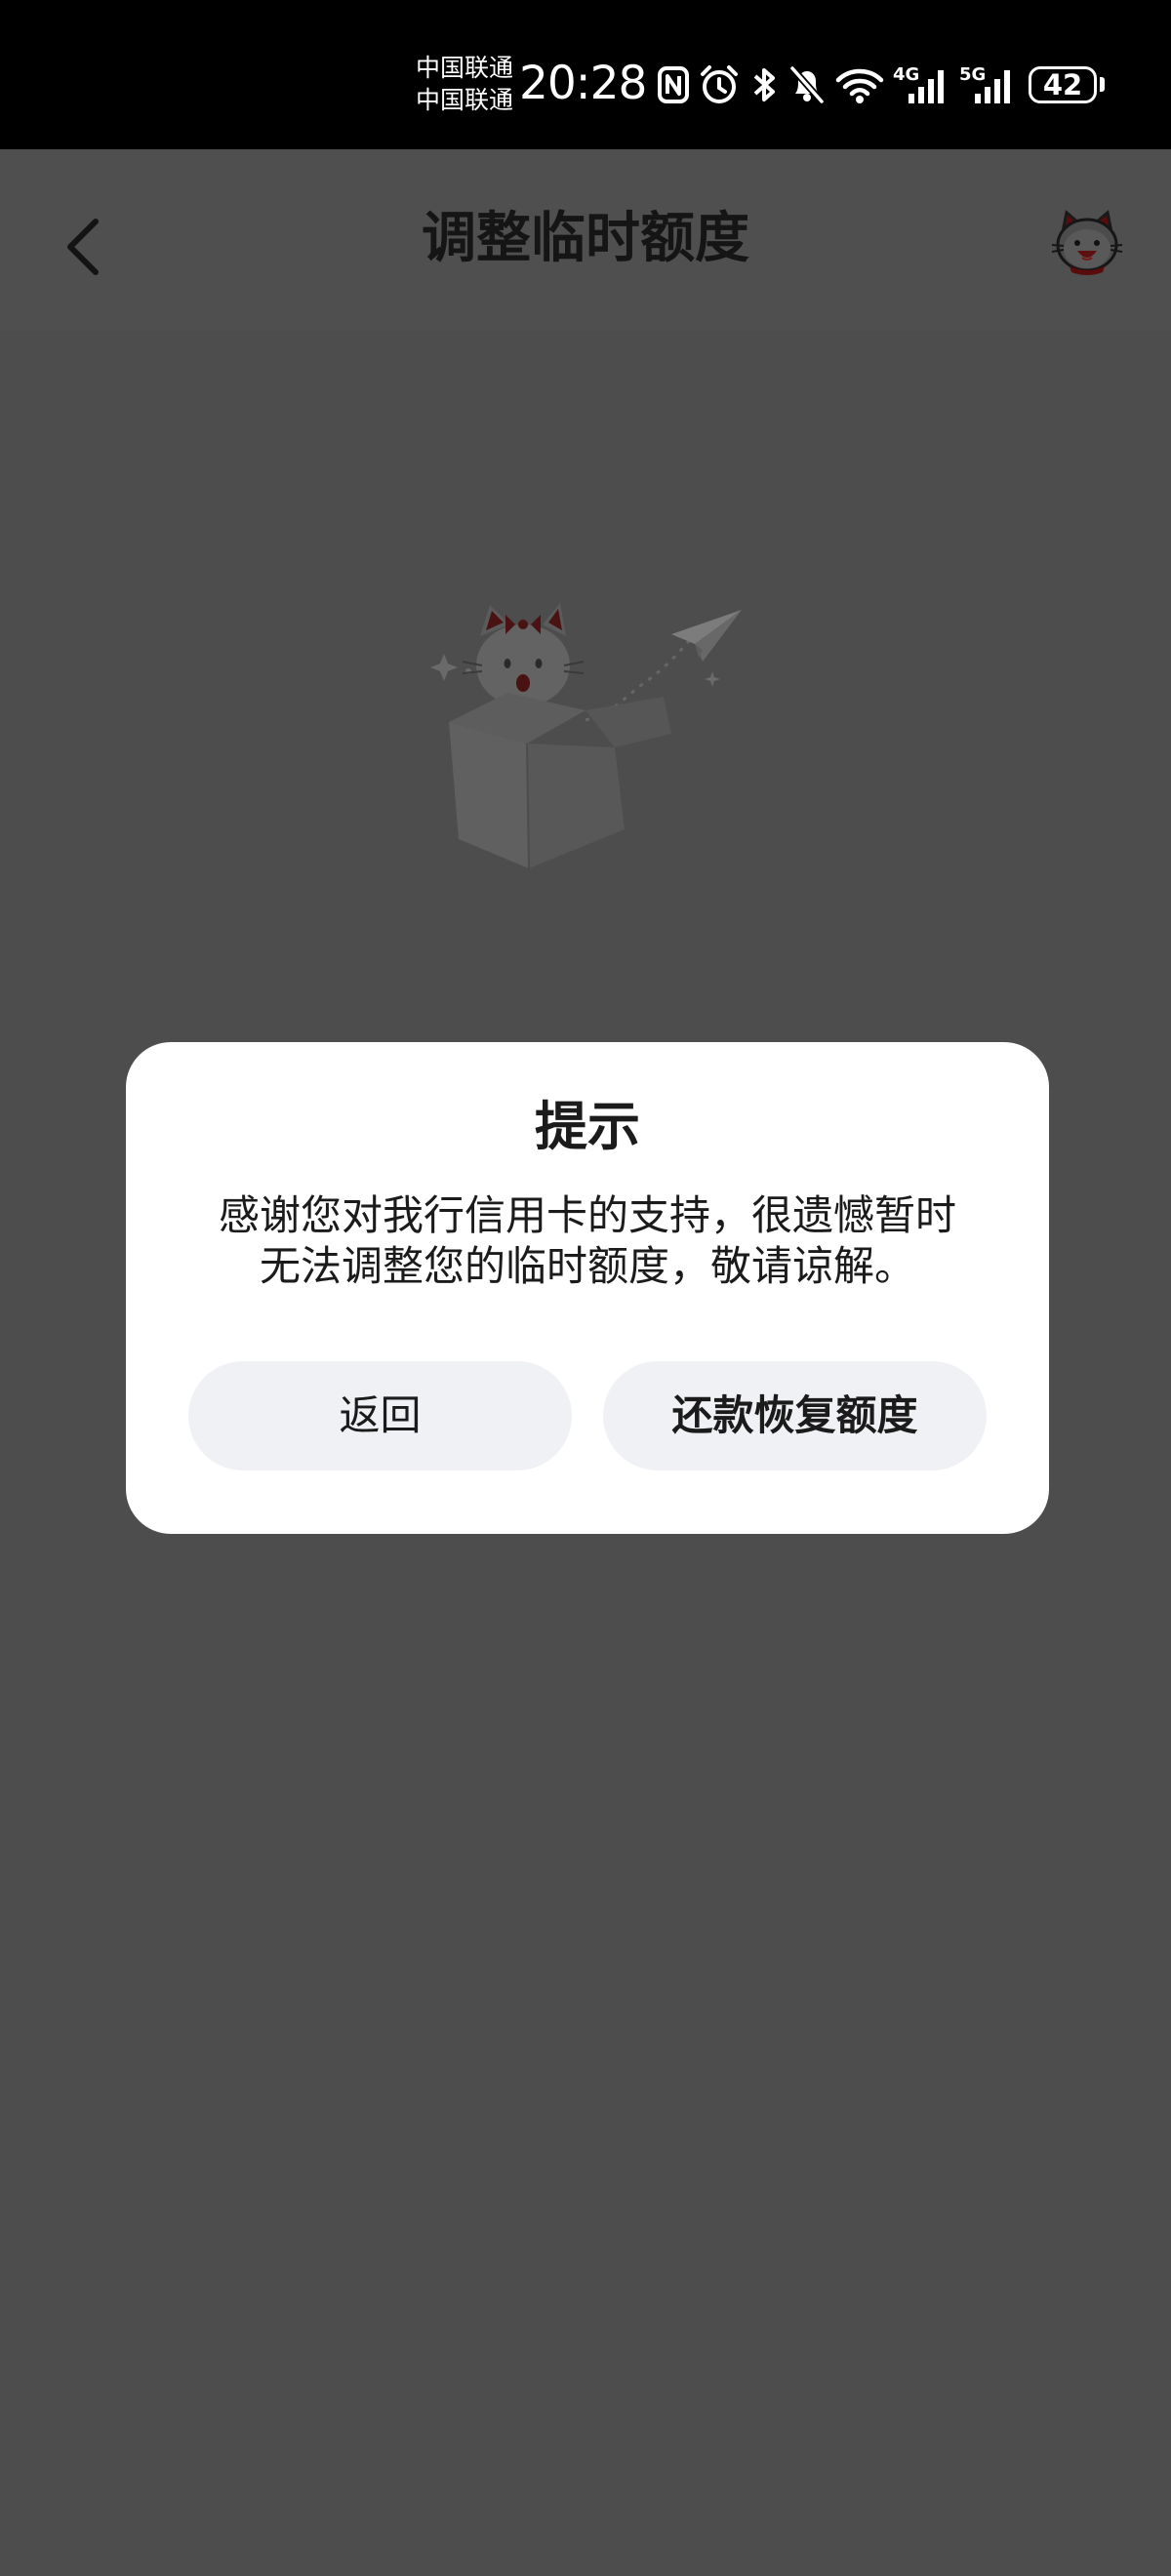 The width and height of the screenshot is (1171, 2576). I want to click on empty-state-illustration: M, so click(586, 736).